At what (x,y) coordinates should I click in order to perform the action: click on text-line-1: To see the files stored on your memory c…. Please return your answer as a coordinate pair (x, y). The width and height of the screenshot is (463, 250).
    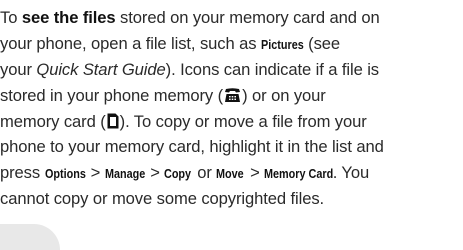
    Looking at the image, I should click on (231, 18).